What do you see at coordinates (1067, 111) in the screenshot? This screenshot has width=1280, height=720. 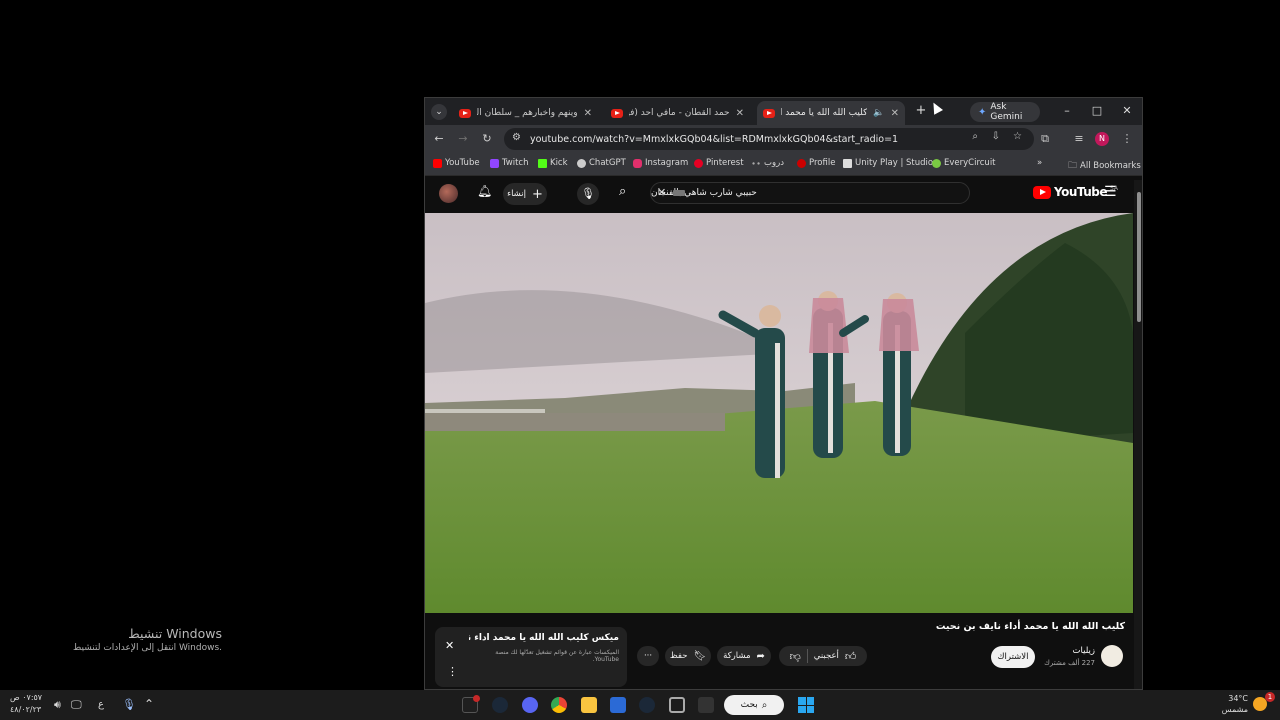 I see `minimize-button: –` at bounding box center [1067, 111].